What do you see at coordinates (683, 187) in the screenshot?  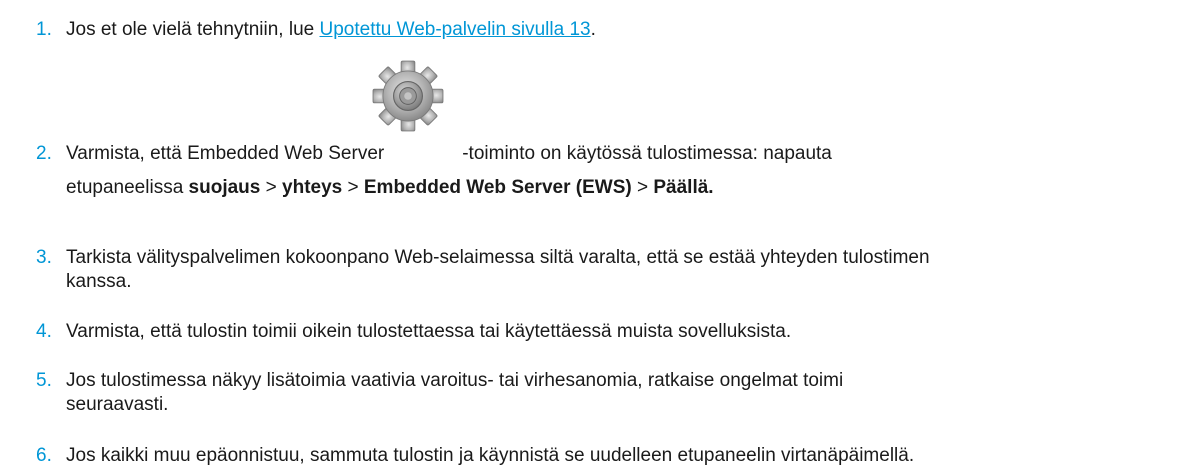 I see `menu-on: Päällä.` at bounding box center [683, 187].